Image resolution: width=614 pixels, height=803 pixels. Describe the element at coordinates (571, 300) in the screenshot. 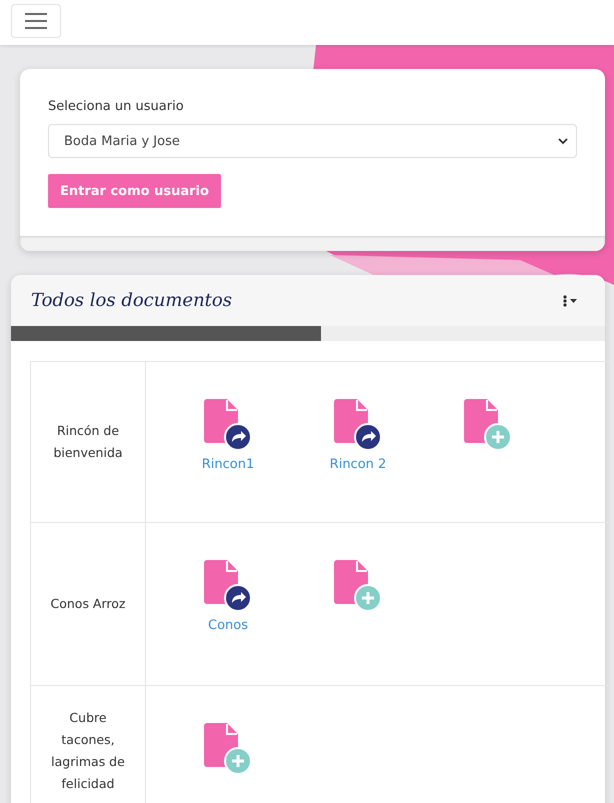

I see `options-menu-icon` at that location.